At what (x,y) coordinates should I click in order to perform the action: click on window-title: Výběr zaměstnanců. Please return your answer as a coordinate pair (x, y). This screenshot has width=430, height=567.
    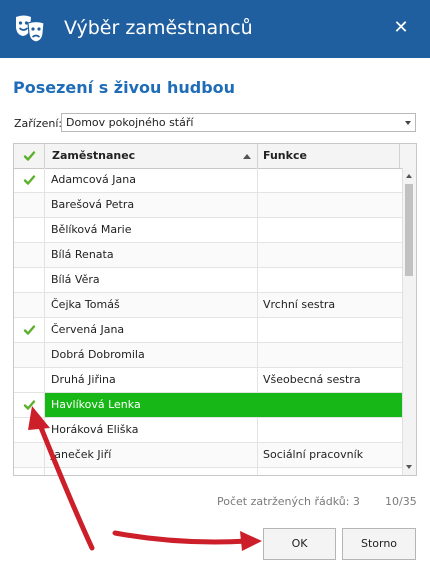
    Looking at the image, I should click on (158, 28).